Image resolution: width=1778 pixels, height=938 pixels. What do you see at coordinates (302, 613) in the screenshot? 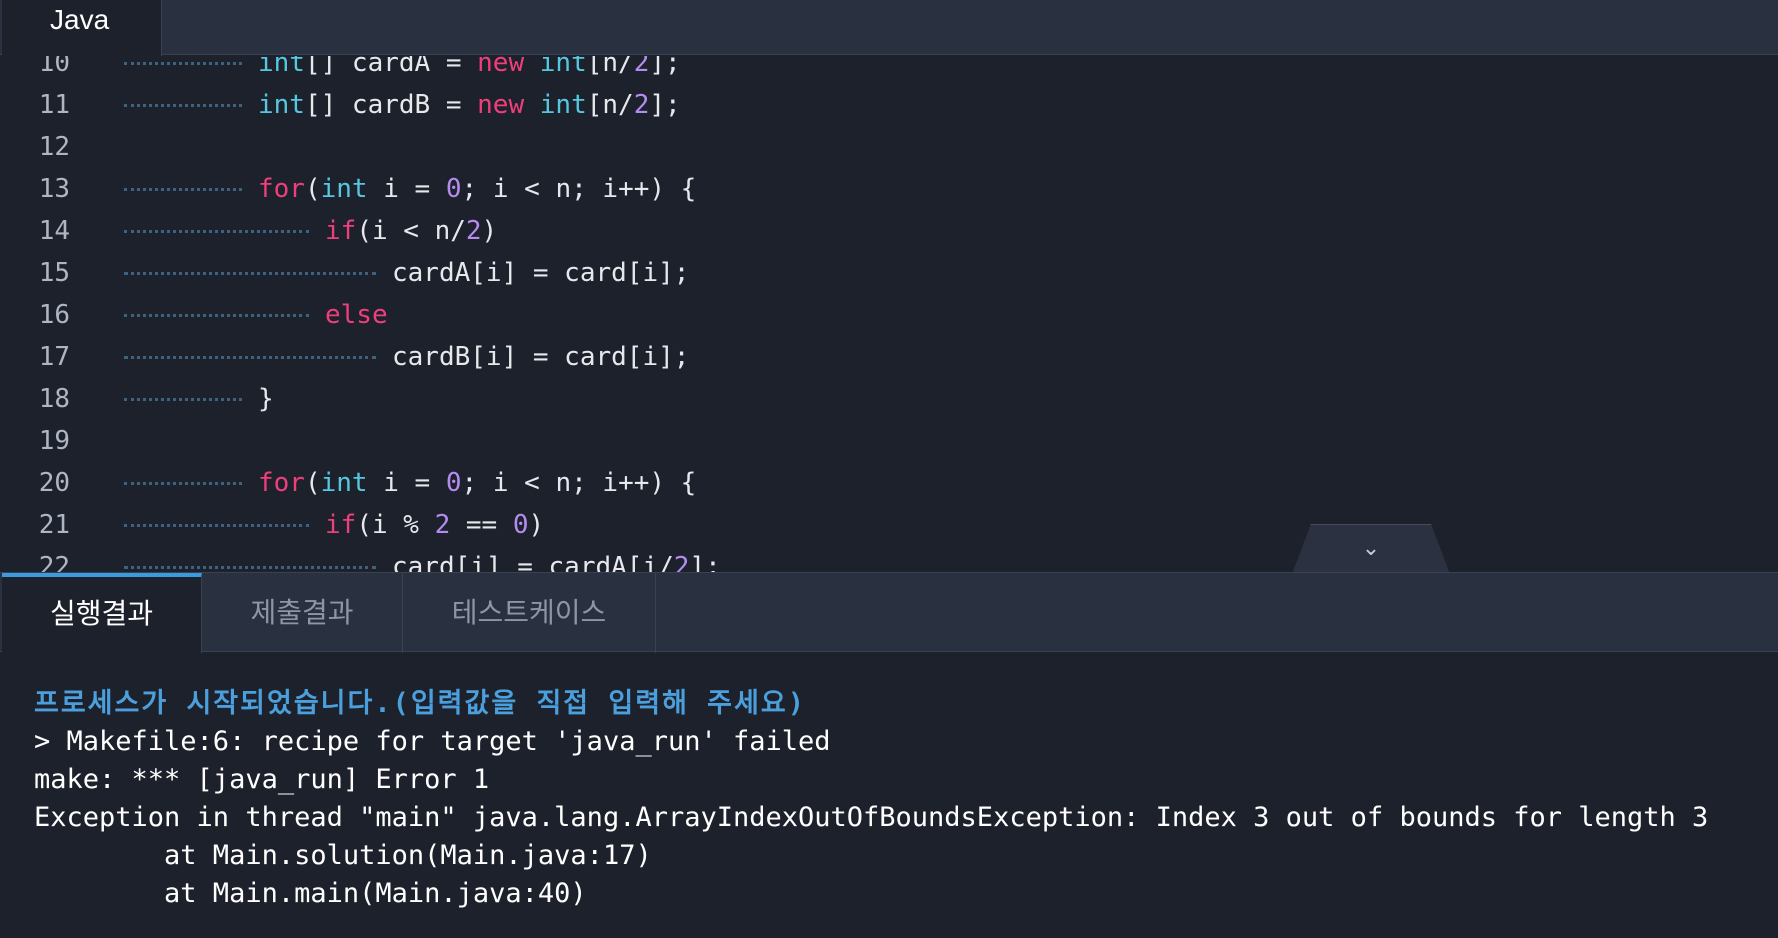
I see `tab-submit-result: 제출결과` at bounding box center [302, 613].